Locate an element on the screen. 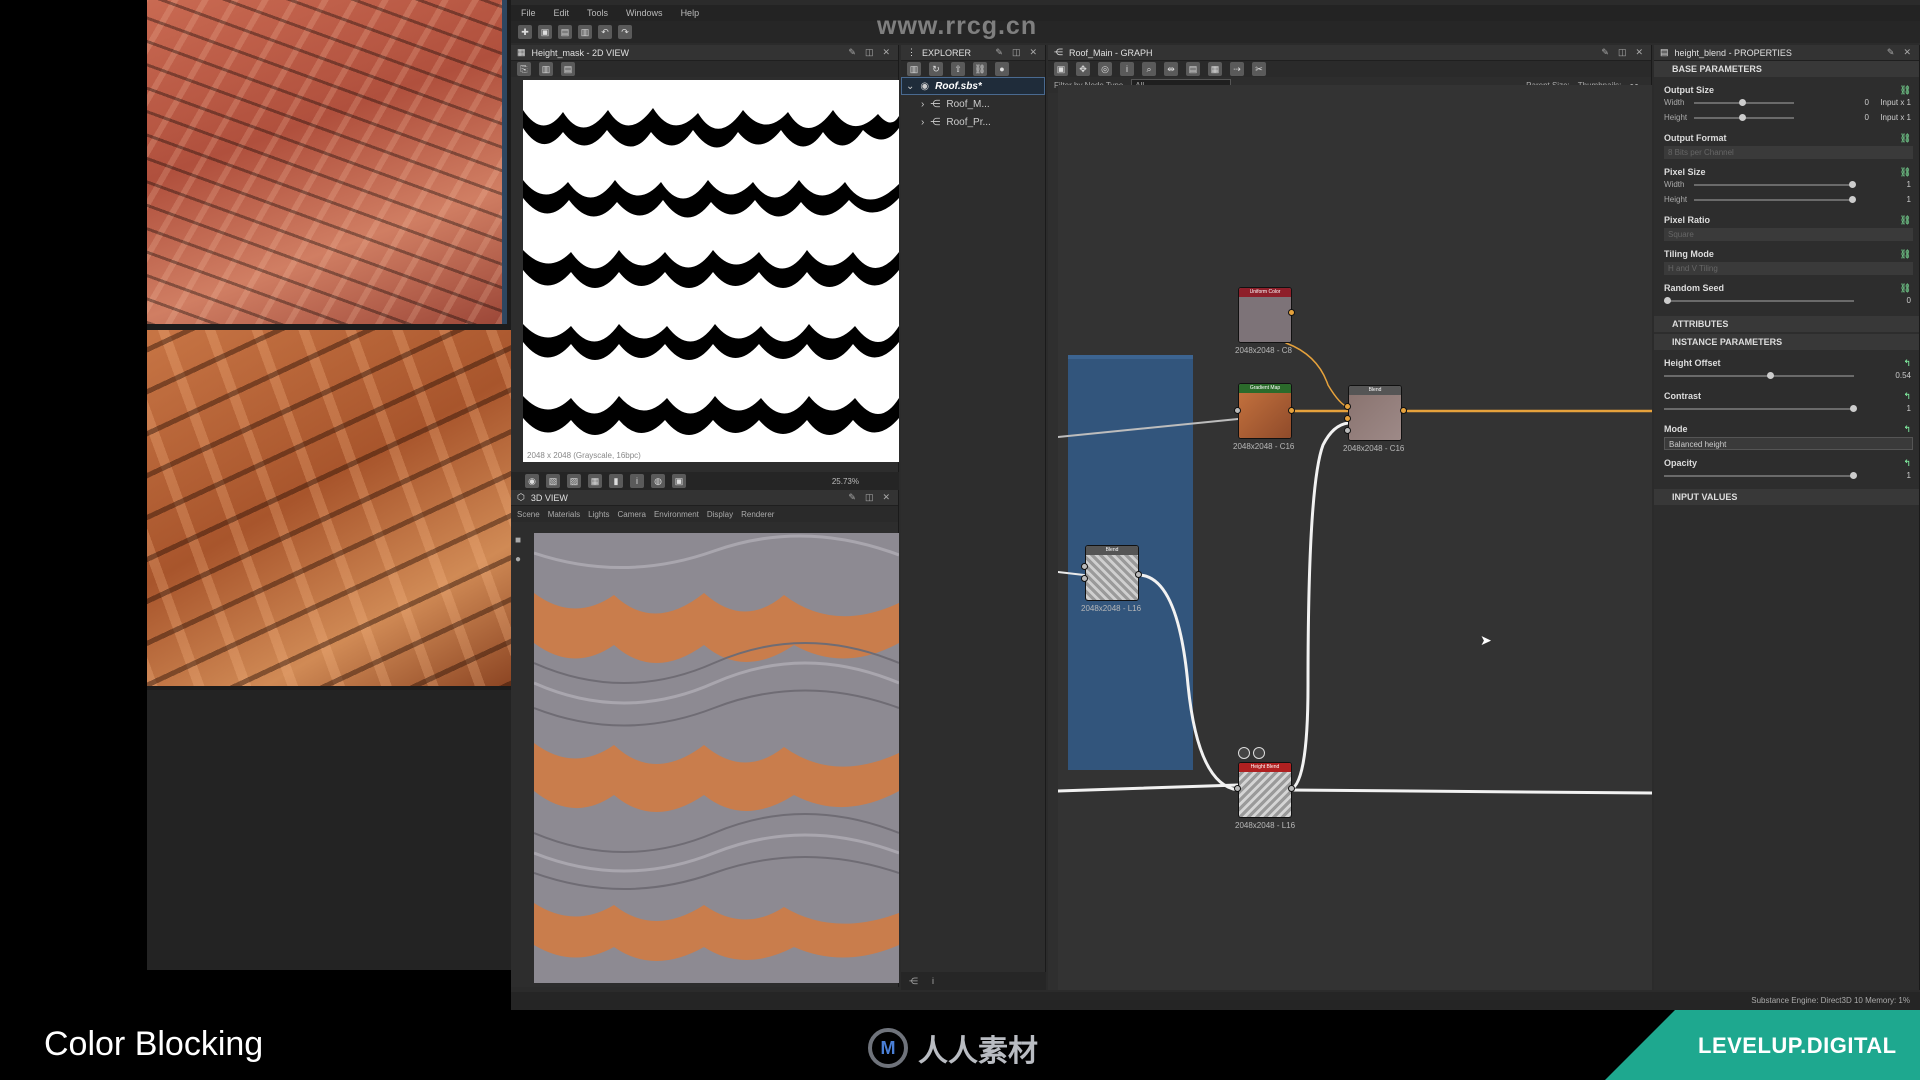 The height and width of the screenshot is (1080, 1920). height-offset-value: 0.54 is located at coordinates (1903, 375).